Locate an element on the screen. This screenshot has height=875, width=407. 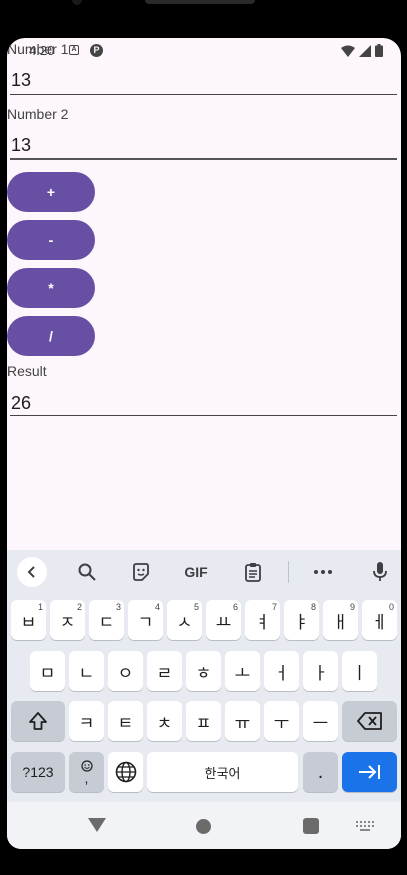
key-row3-7: ㅡ is located at coordinates (320, 721).